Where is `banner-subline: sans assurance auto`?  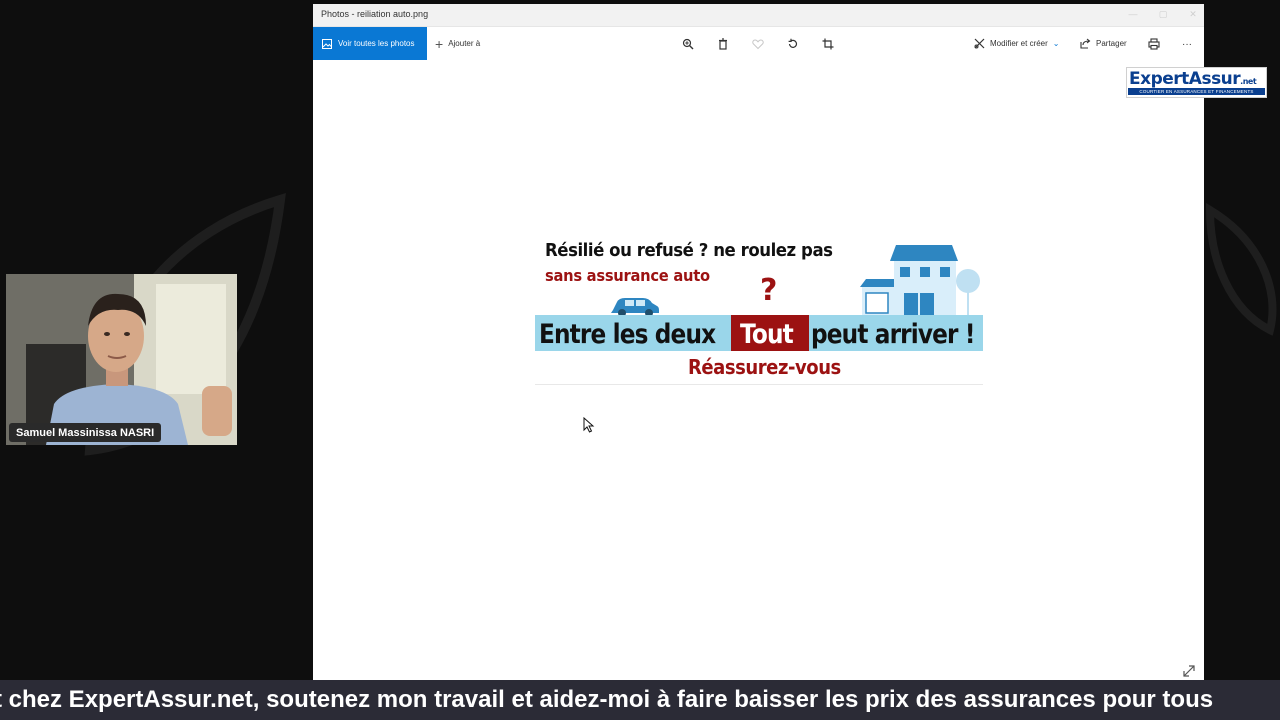 banner-subline: sans assurance auto is located at coordinates (627, 275).